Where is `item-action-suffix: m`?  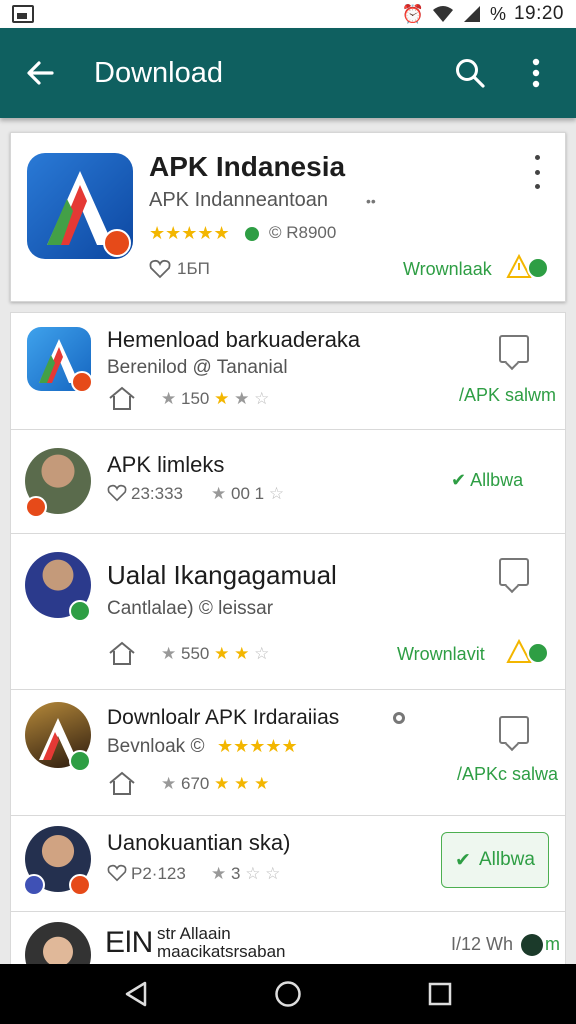 item-action-suffix: m is located at coordinates (552, 944).